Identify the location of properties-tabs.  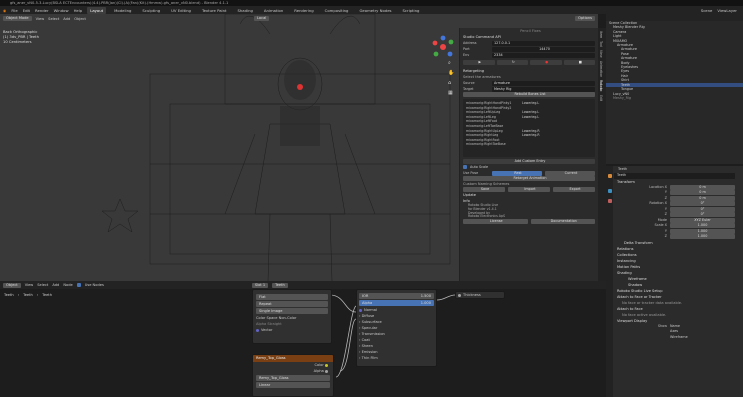
(609, 281).